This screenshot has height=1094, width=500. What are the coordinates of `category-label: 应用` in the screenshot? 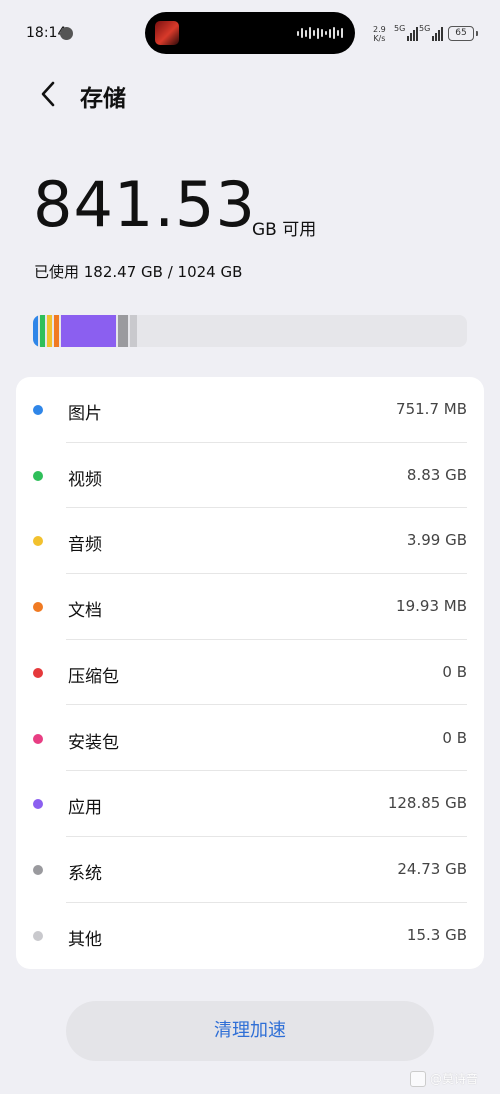 It's located at (85, 808).